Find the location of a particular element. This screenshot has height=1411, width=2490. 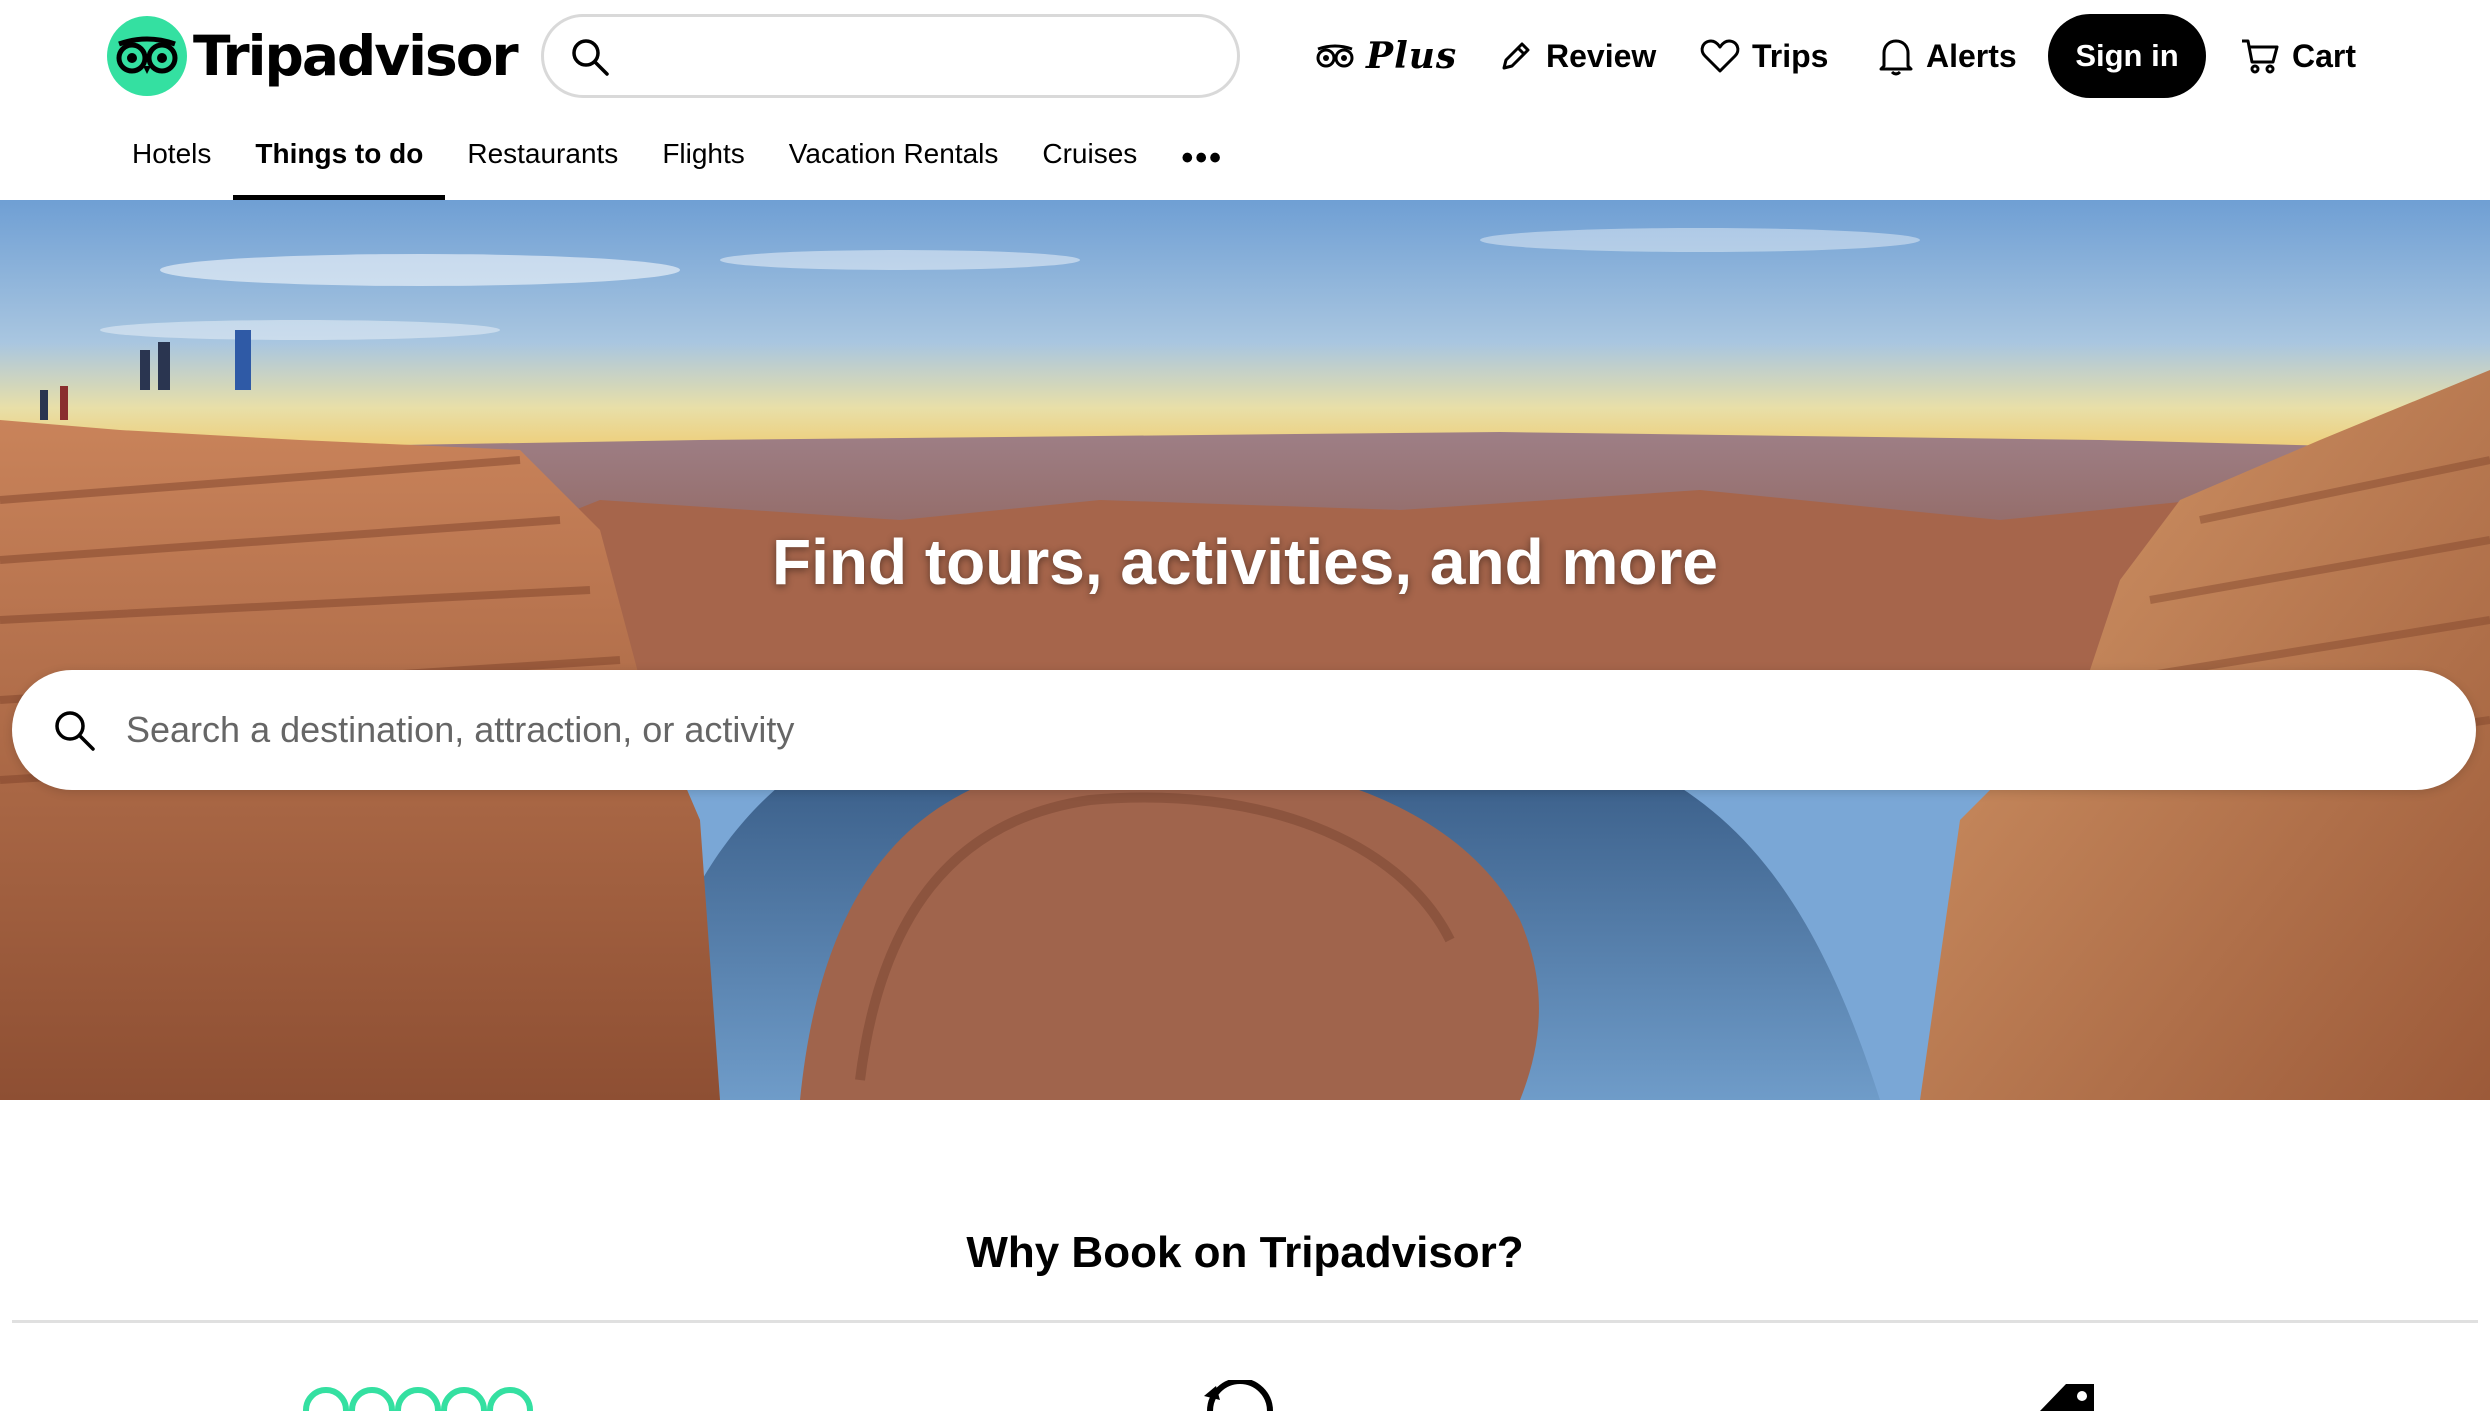

tripadvisor-logo: Tripadvisor is located at coordinates (313, 56).